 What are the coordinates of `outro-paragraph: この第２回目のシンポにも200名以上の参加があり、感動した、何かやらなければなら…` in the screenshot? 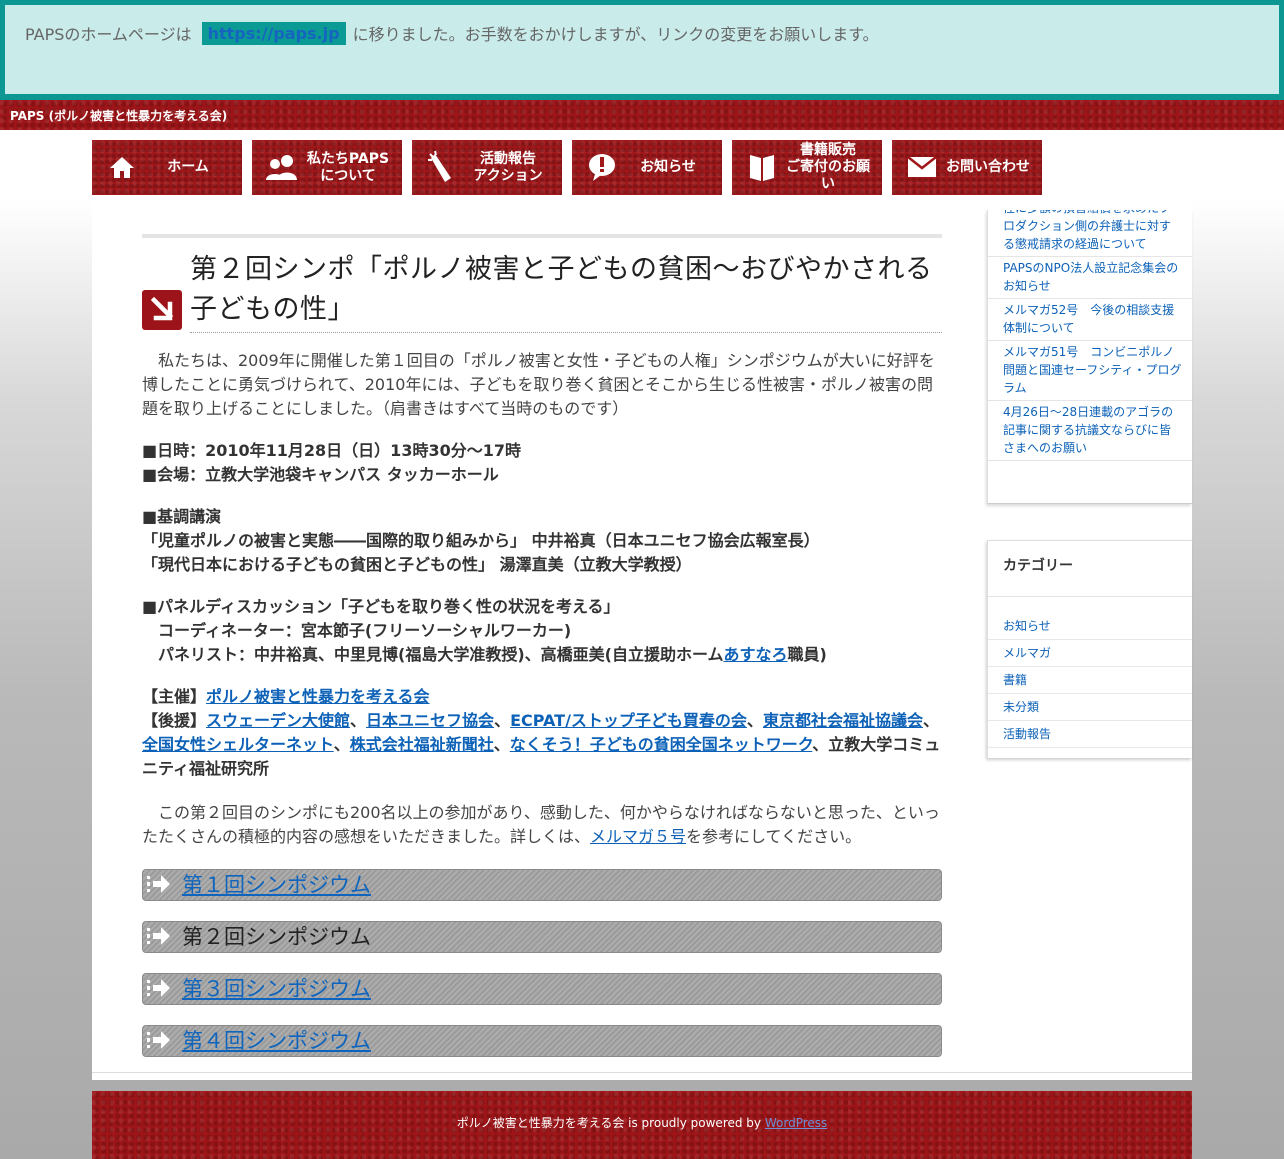 It's located at (542, 825).